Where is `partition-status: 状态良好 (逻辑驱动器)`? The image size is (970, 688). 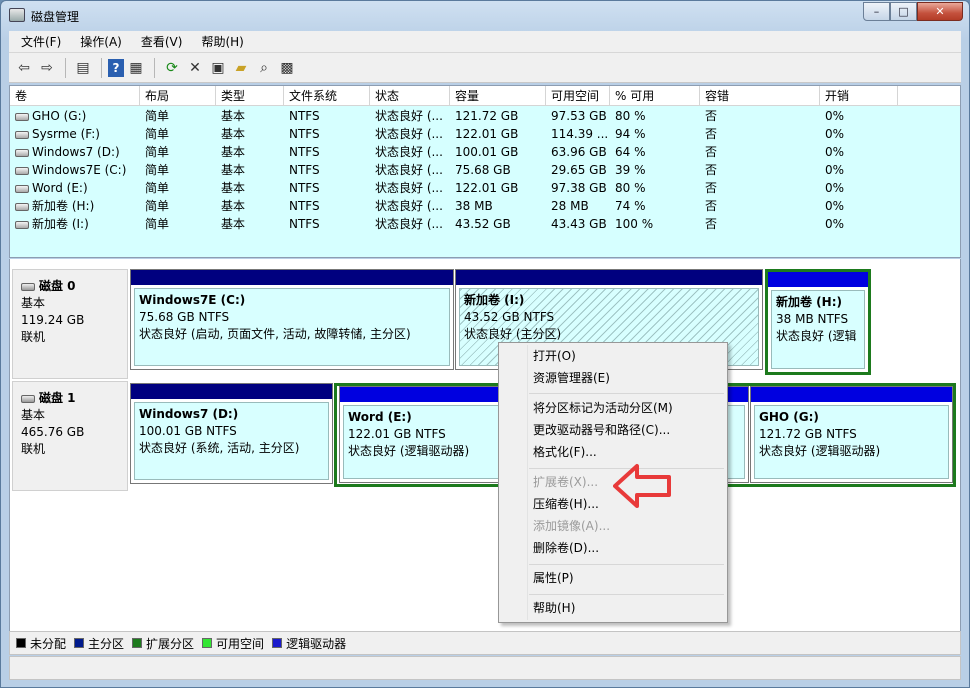
partition-status: 状态良好 (逻辑驱动器) is located at coordinates (820, 451).